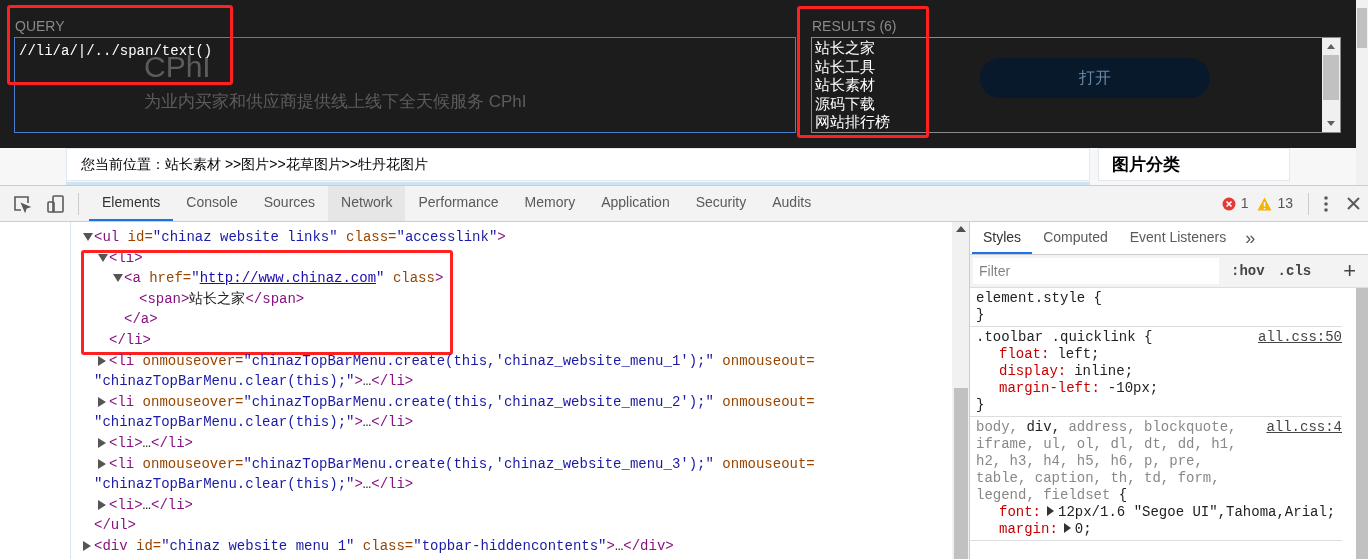 This screenshot has height=559, width=1368. Describe the element at coordinates (1265, 203) in the screenshot. I see `warning-icon` at that location.